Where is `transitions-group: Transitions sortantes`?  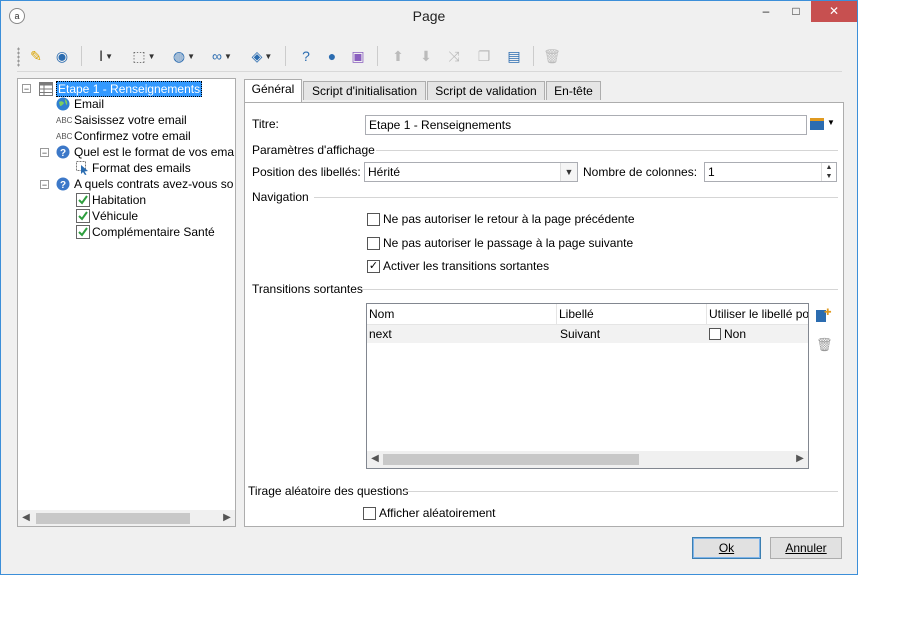
transitions-group: Transitions sortantes is located at coordinates (545, 289).